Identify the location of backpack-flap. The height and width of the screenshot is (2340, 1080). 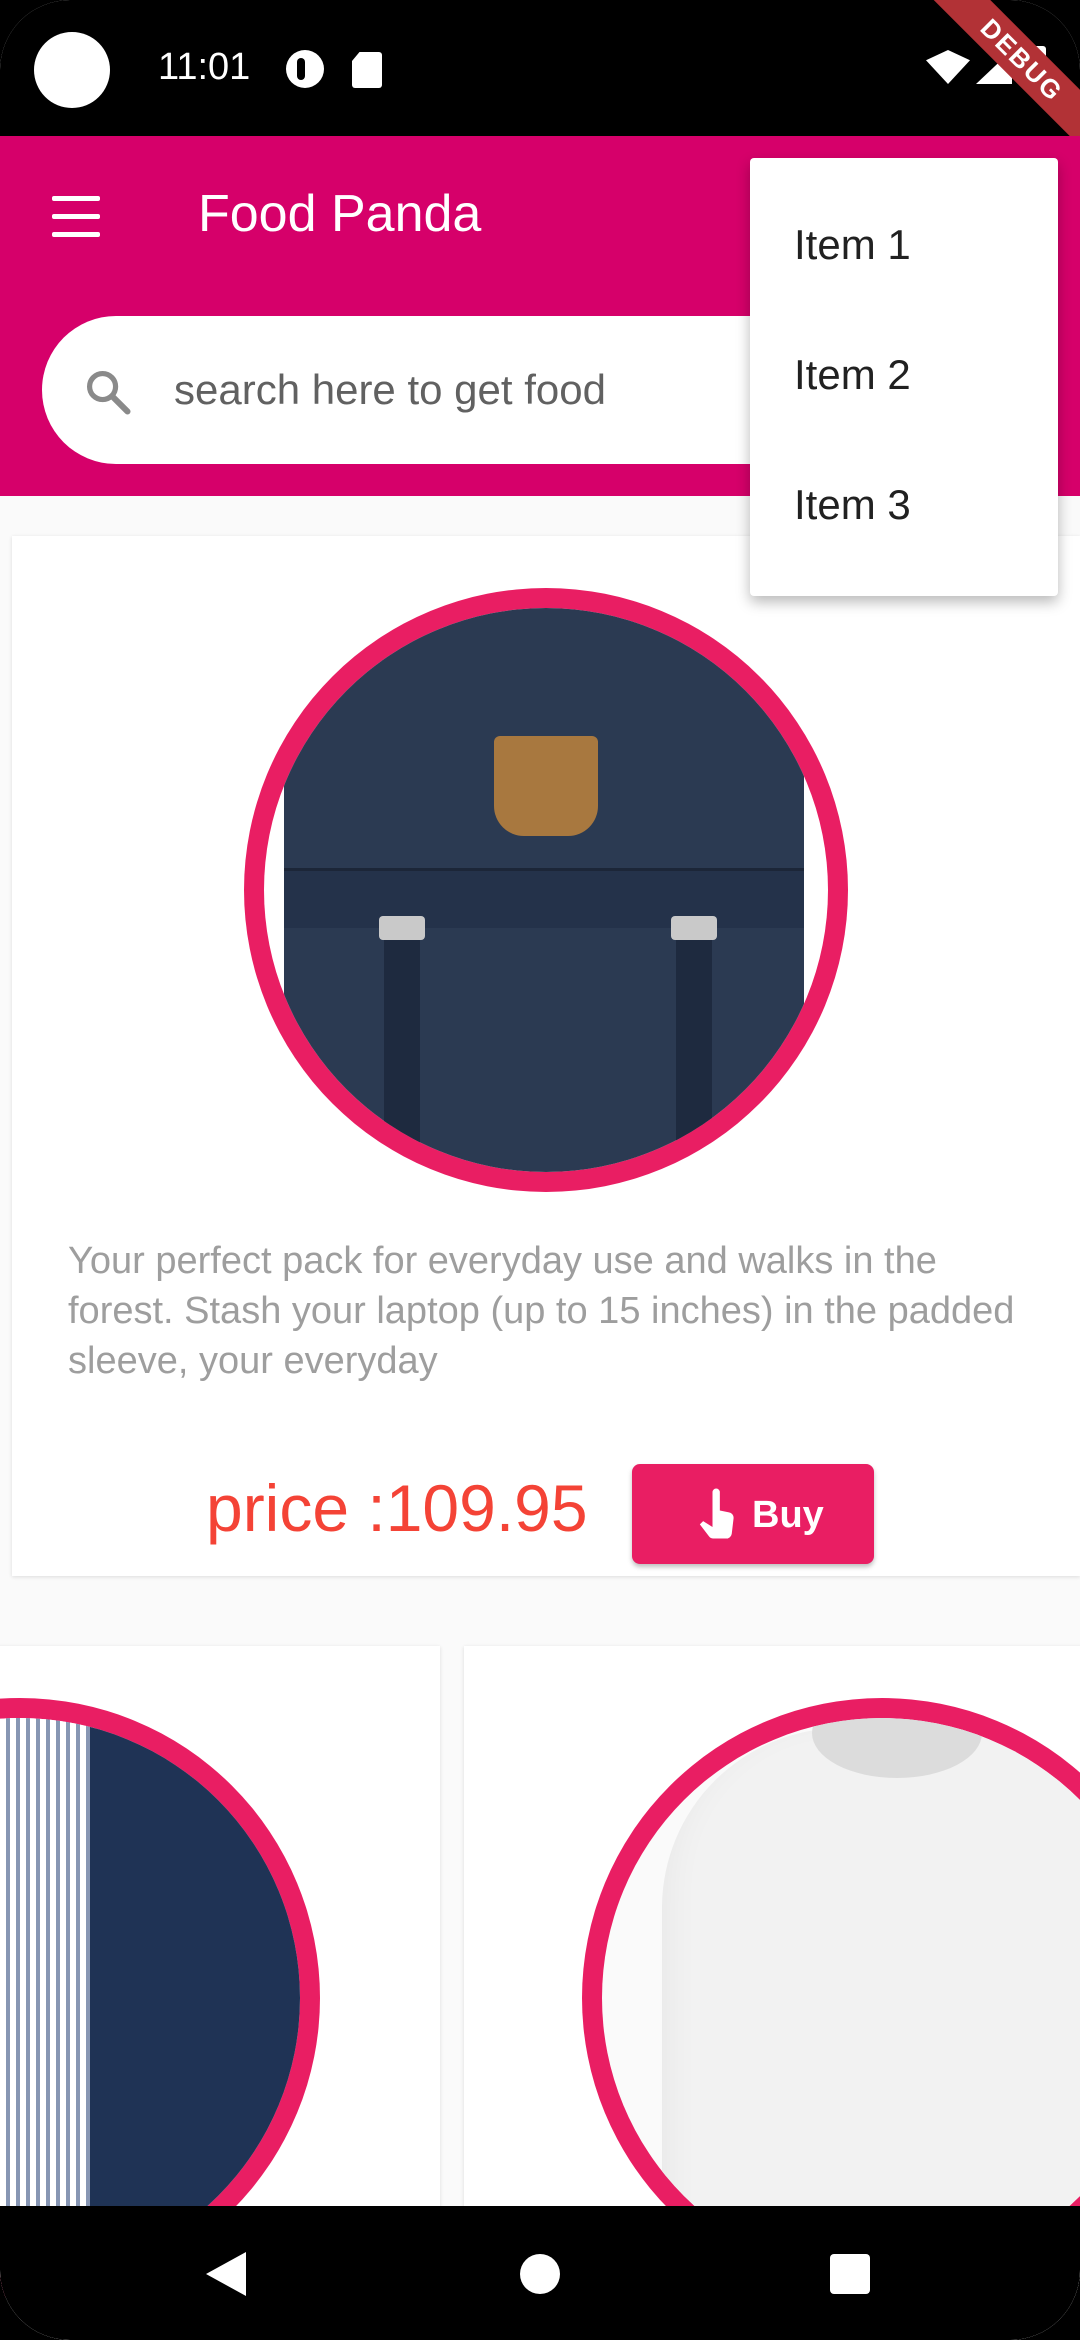
(544, 898).